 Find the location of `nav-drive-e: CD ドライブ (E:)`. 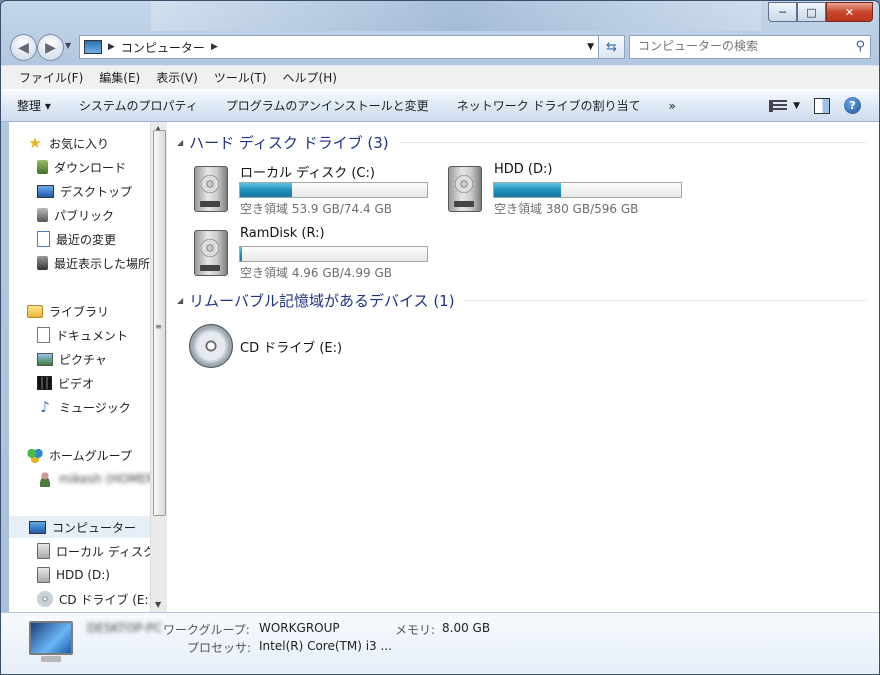

nav-drive-e: CD ドライブ (E:) is located at coordinates (93, 599).